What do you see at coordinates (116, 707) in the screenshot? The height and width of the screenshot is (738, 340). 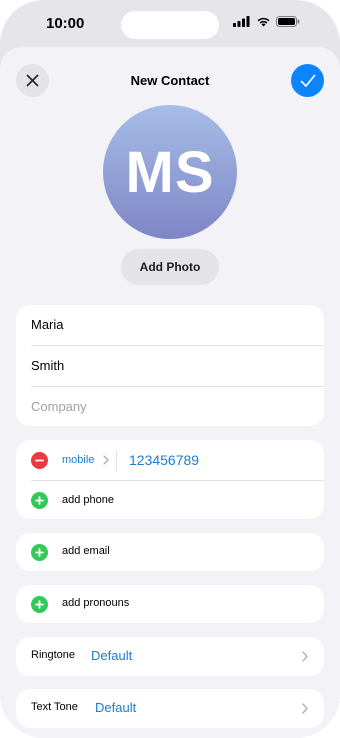 I see `text-tone-value: Default` at bounding box center [116, 707].